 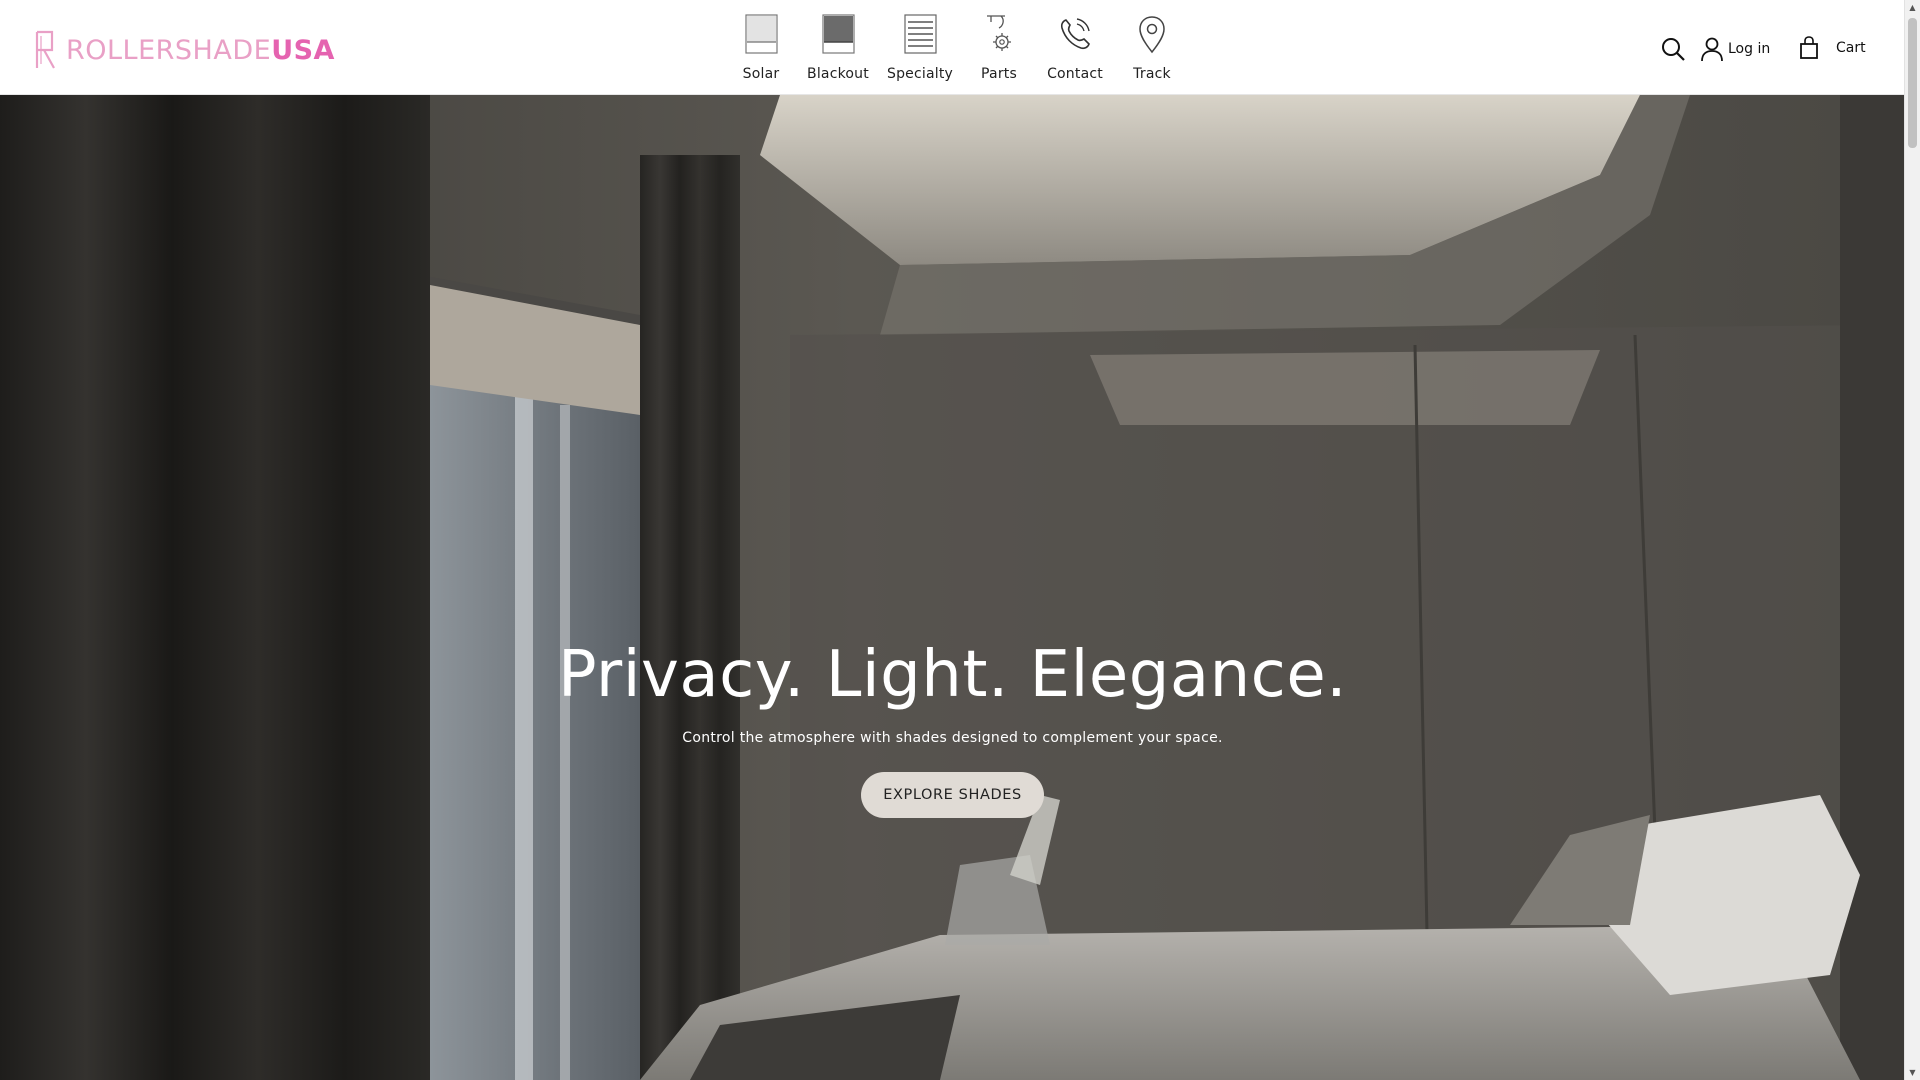 I want to click on search-button, so click(x=1673, y=49).